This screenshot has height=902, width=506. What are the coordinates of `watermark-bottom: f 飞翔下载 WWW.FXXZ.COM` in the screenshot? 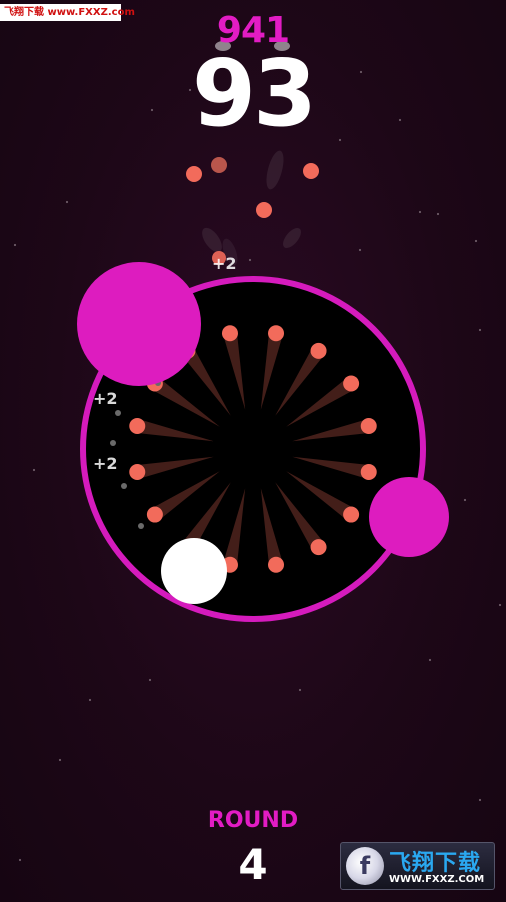 It's located at (417, 866).